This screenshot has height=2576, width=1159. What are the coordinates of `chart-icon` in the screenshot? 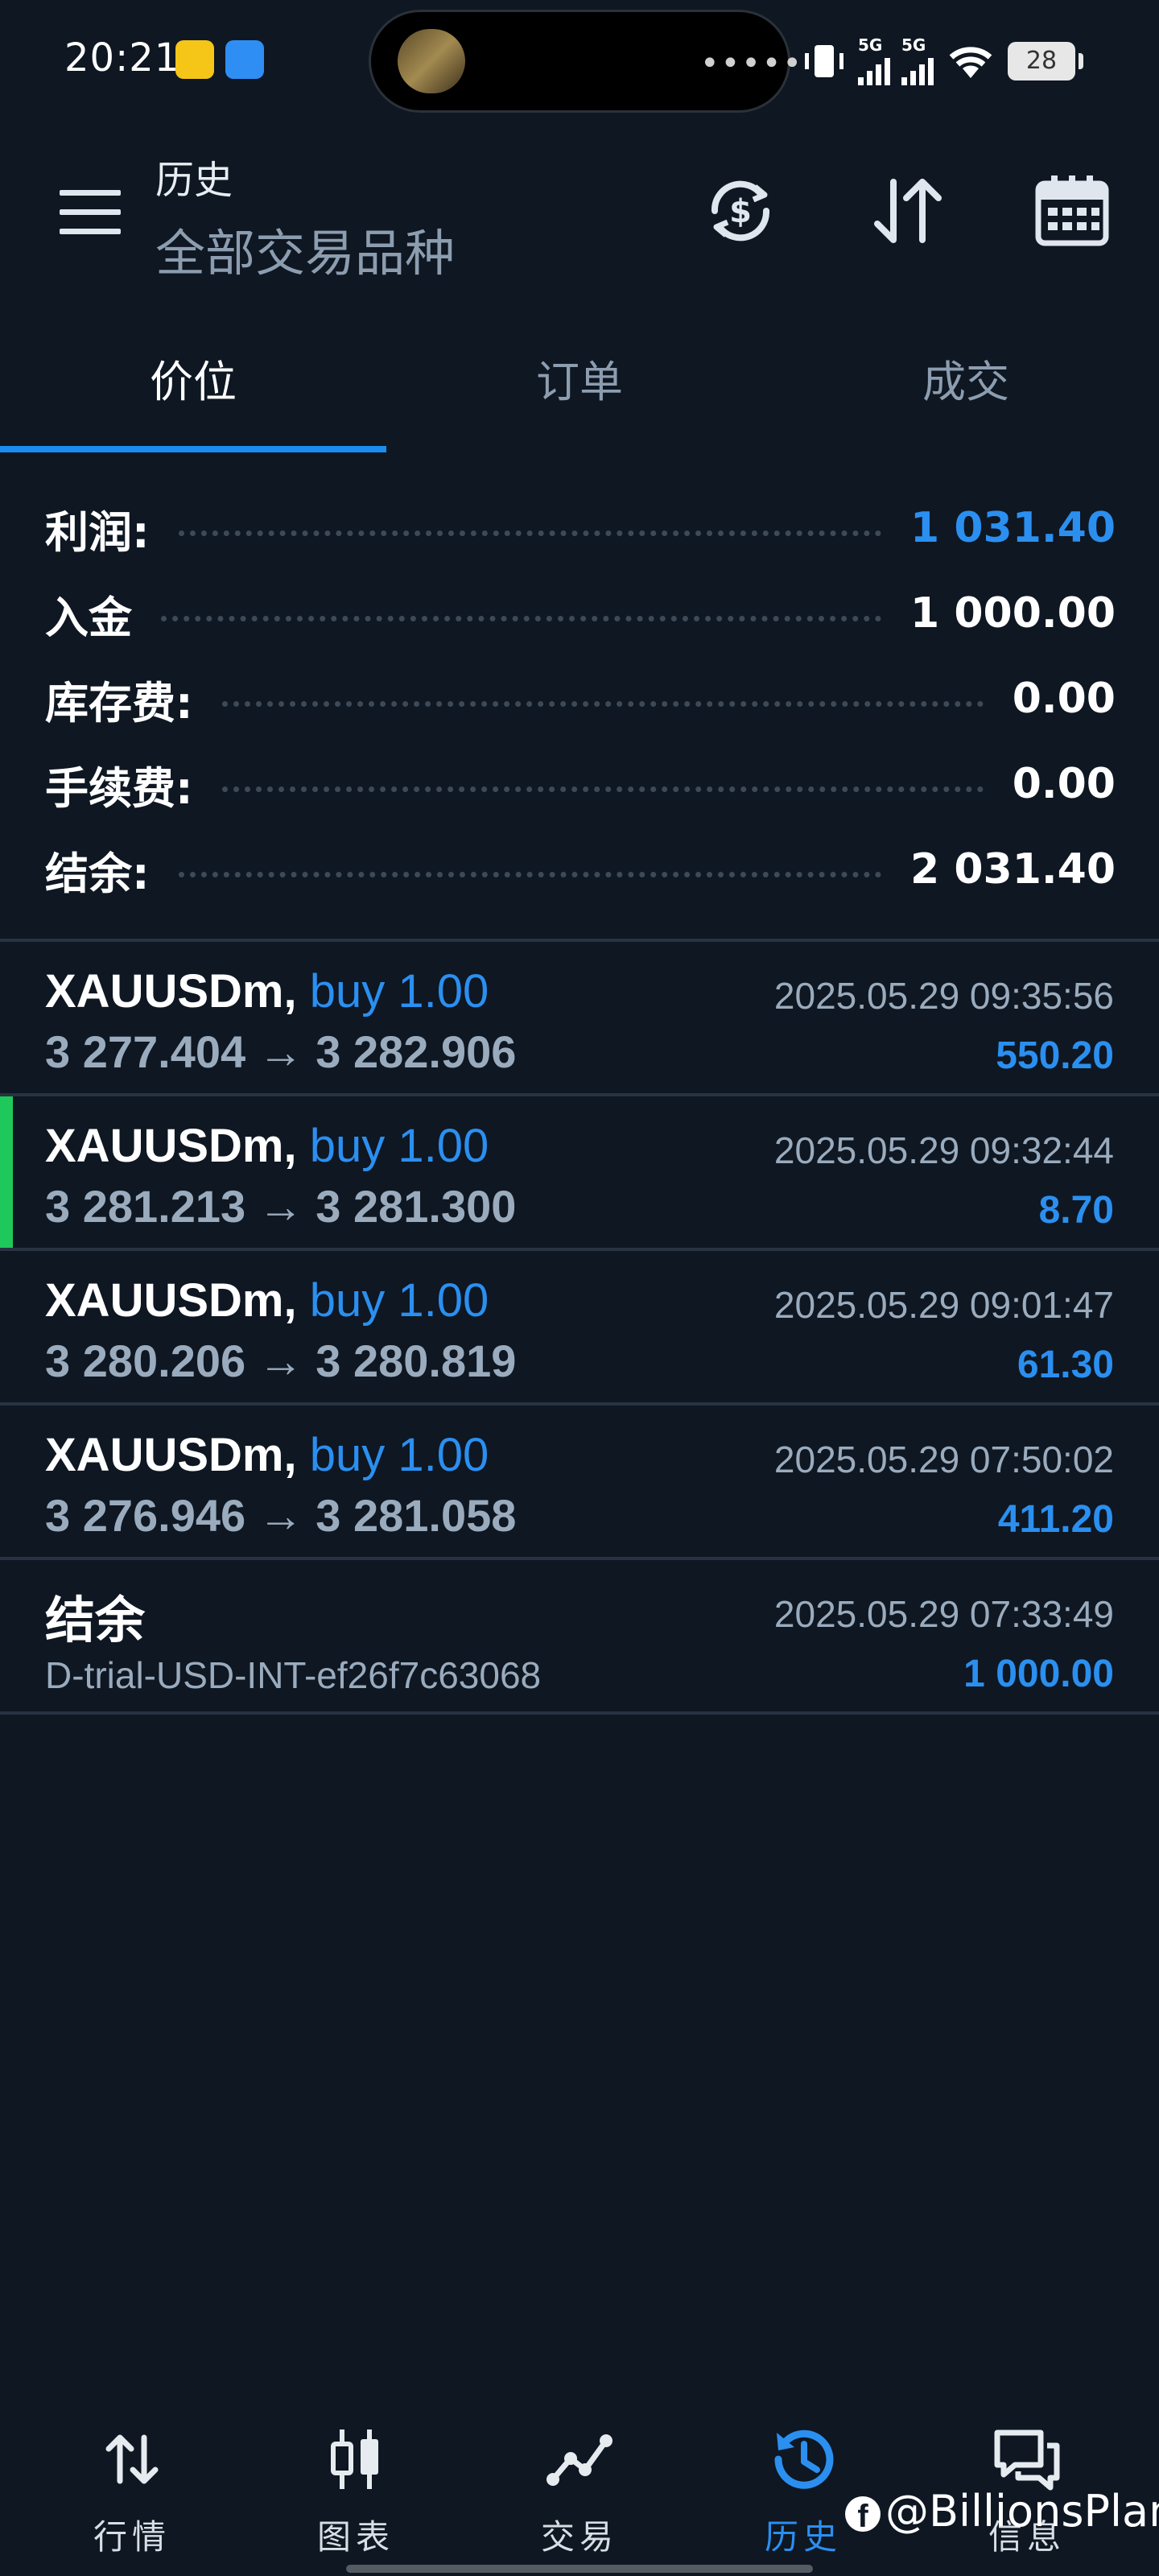 It's located at (354, 2459).